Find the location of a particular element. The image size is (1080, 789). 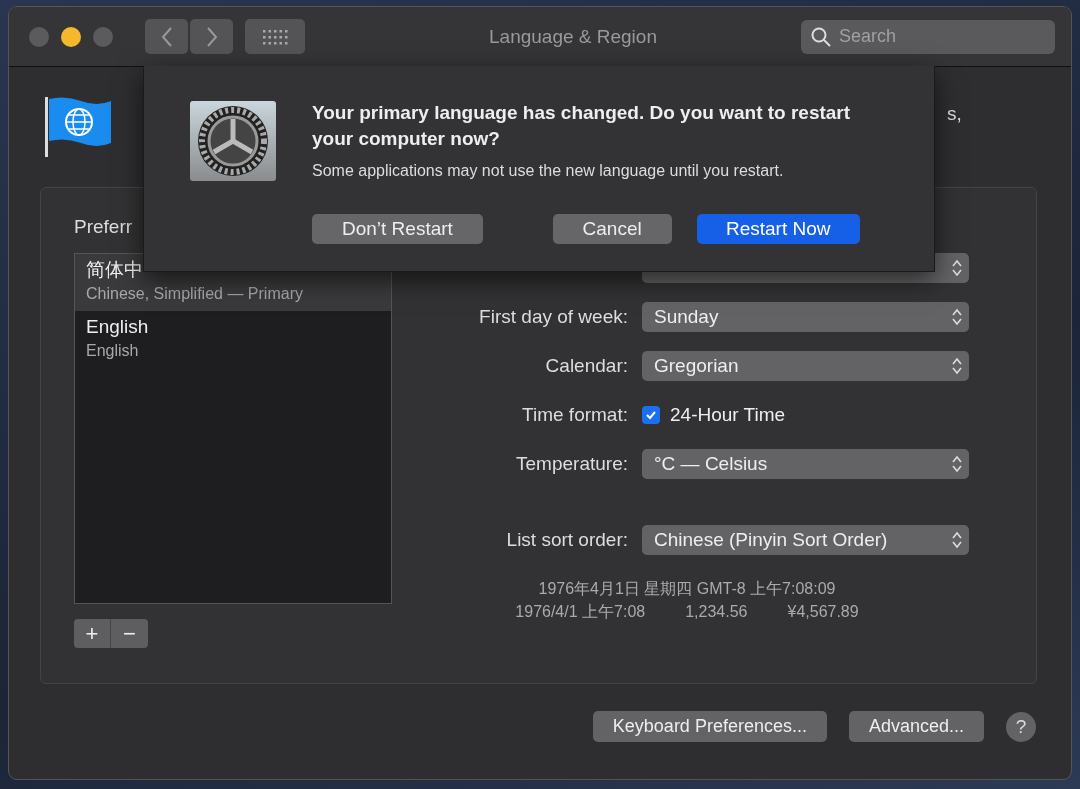

back-button is located at coordinates (166, 36).